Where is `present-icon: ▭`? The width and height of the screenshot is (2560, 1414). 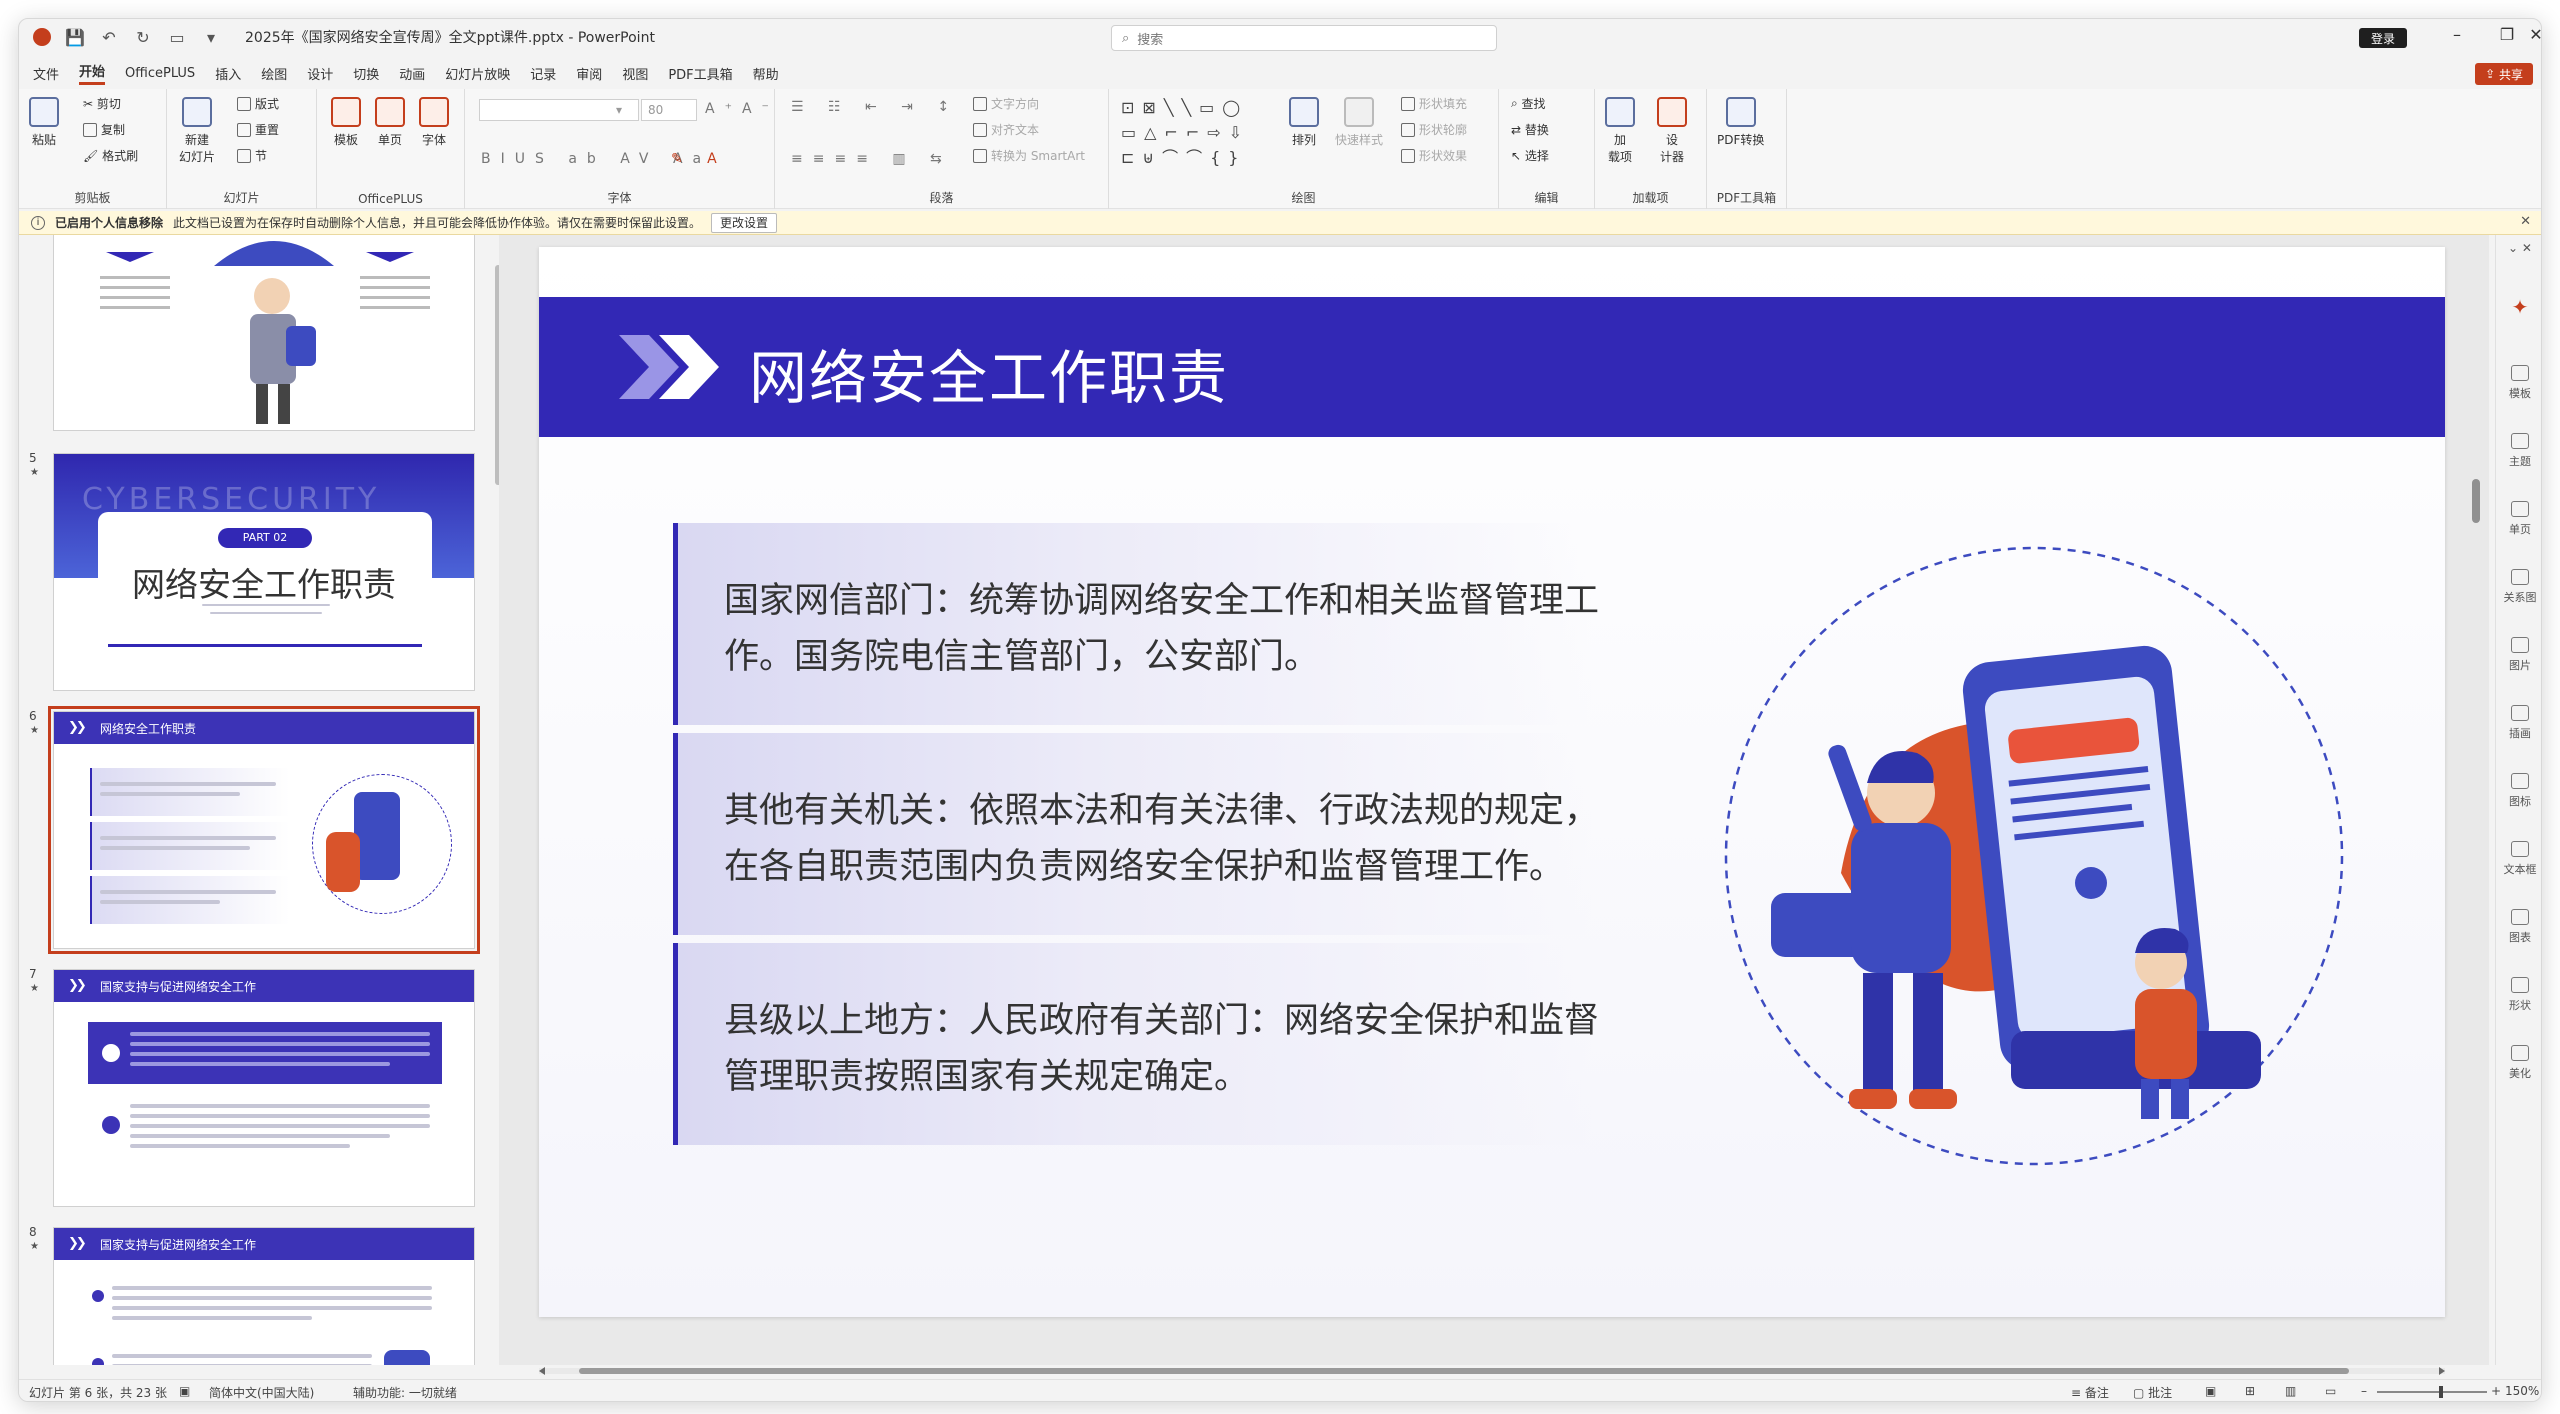
present-icon: ▭ is located at coordinates (177, 37).